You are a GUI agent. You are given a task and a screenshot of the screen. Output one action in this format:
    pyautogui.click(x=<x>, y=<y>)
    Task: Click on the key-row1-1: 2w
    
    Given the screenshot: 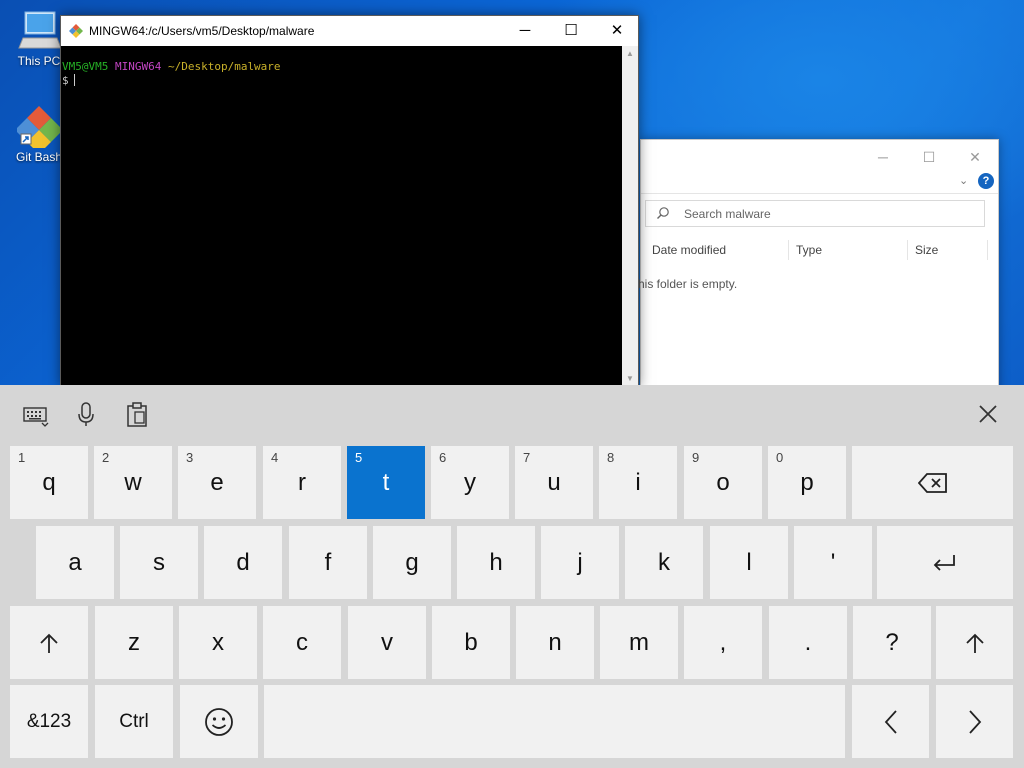 What is the action you would take?
    pyautogui.click(x=133, y=482)
    